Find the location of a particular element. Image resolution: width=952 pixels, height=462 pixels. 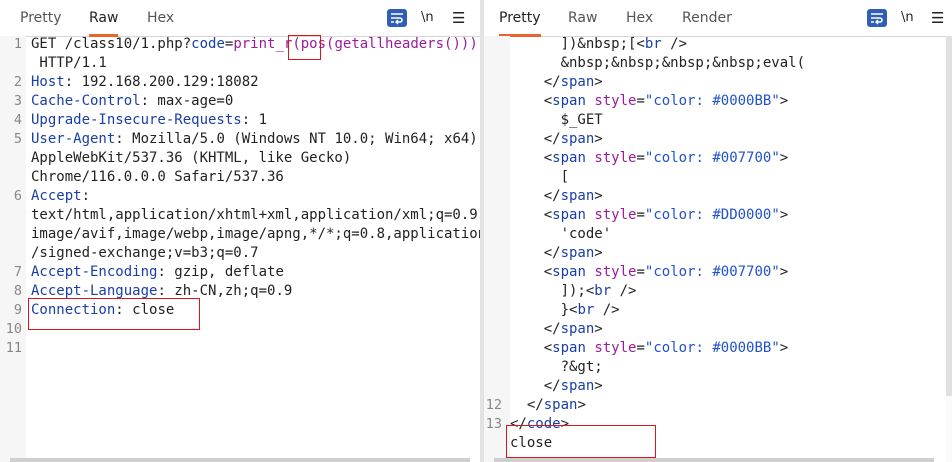

code-token: "color: #DD0000" is located at coordinates (712, 215).